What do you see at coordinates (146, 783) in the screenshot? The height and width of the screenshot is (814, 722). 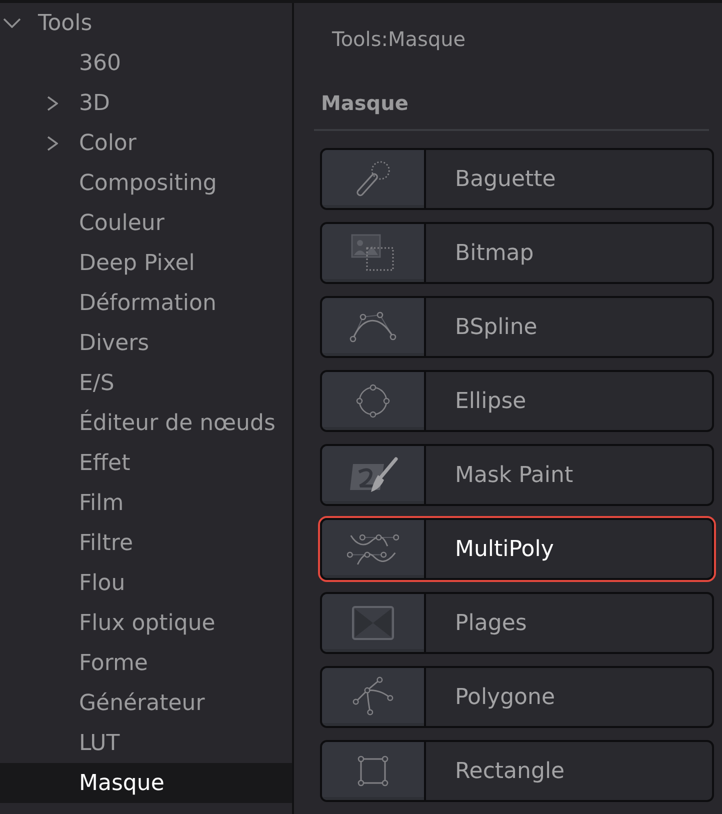 I see `tree-item: Masque` at bounding box center [146, 783].